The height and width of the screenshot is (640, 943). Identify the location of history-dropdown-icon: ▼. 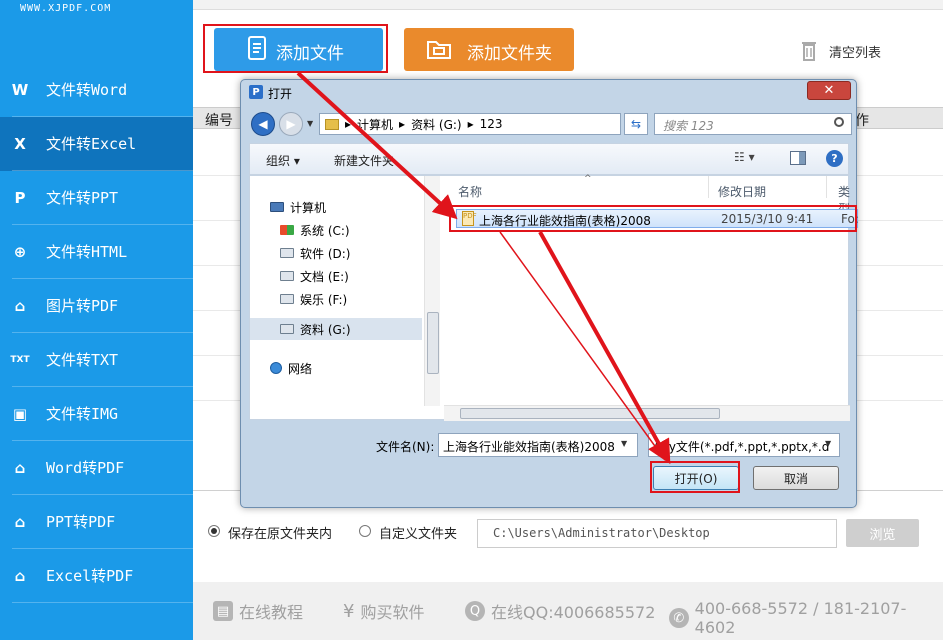
(310, 123).